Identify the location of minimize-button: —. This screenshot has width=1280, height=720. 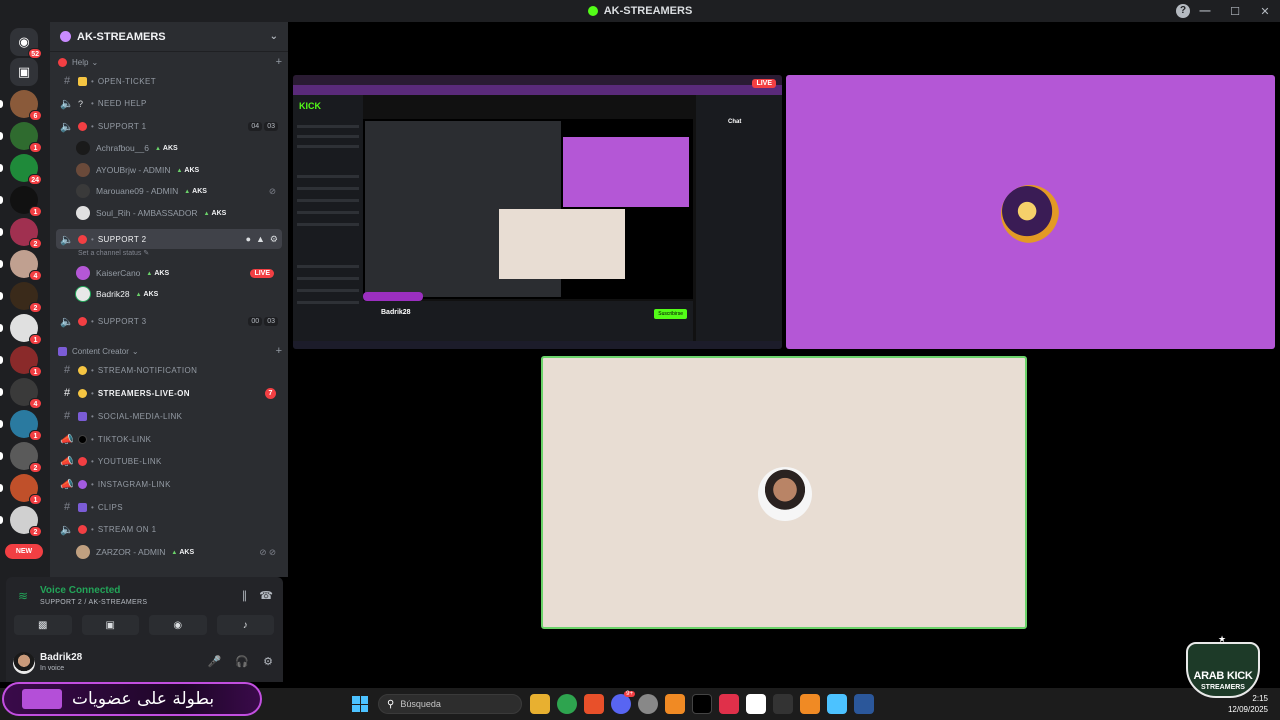
(1205, 11).